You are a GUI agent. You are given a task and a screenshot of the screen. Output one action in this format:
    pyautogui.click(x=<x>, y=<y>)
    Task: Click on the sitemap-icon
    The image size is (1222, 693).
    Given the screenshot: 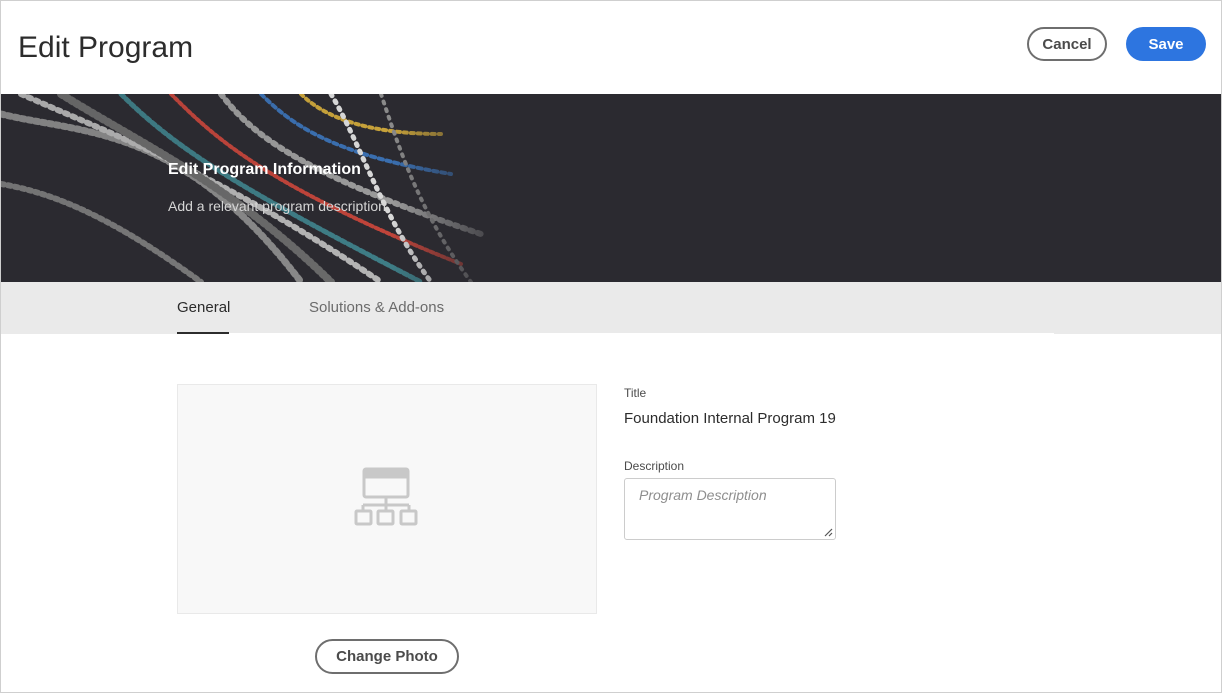 What is the action you would take?
    pyautogui.click(x=386, y=496)
    